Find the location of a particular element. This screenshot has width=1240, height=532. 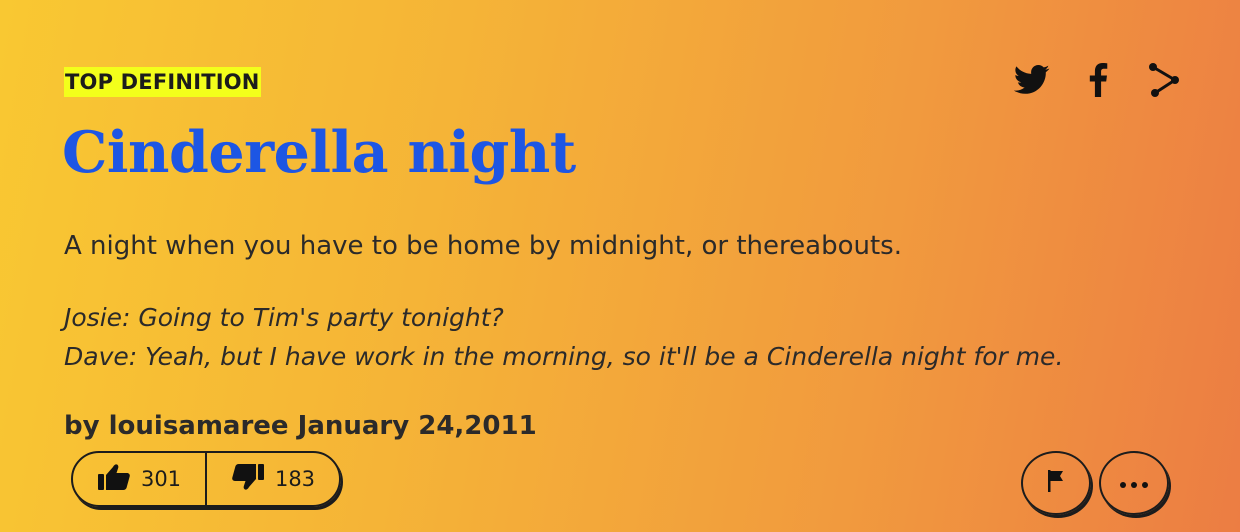

vote-buttons: 301 183 is located at coordinates (206, 479).